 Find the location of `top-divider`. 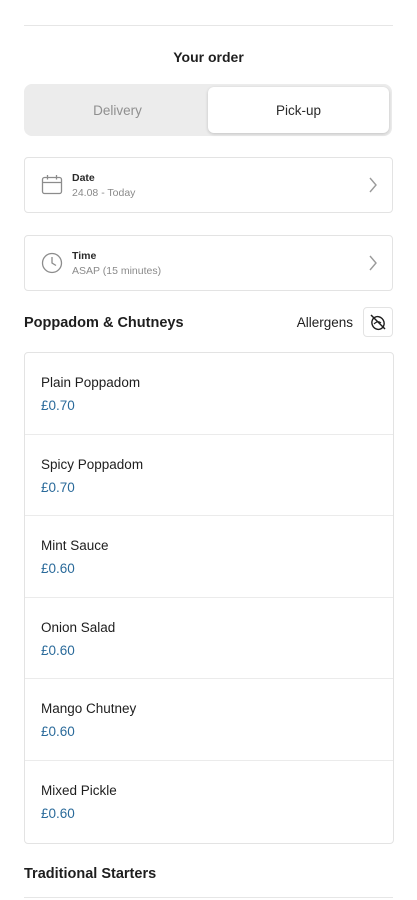

top-divider is located at coordinates (208, 25).